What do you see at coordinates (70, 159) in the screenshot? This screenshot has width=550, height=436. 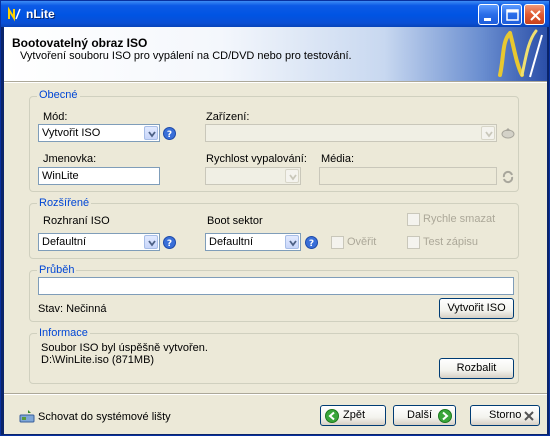 I see `volume-label: Jmenovka:` at bounding box center [70, 159].